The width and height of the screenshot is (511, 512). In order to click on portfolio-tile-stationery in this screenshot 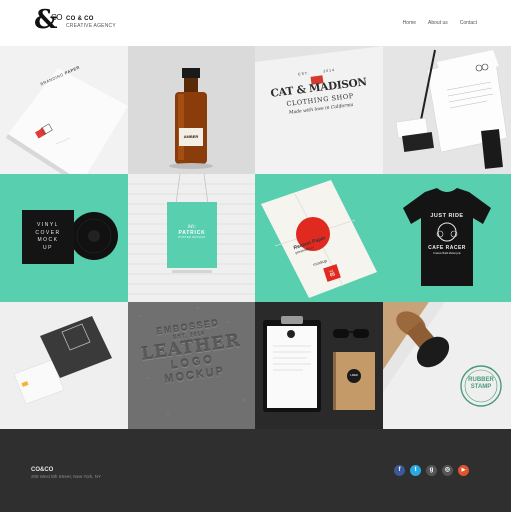, I will do `click(447, 110)`.